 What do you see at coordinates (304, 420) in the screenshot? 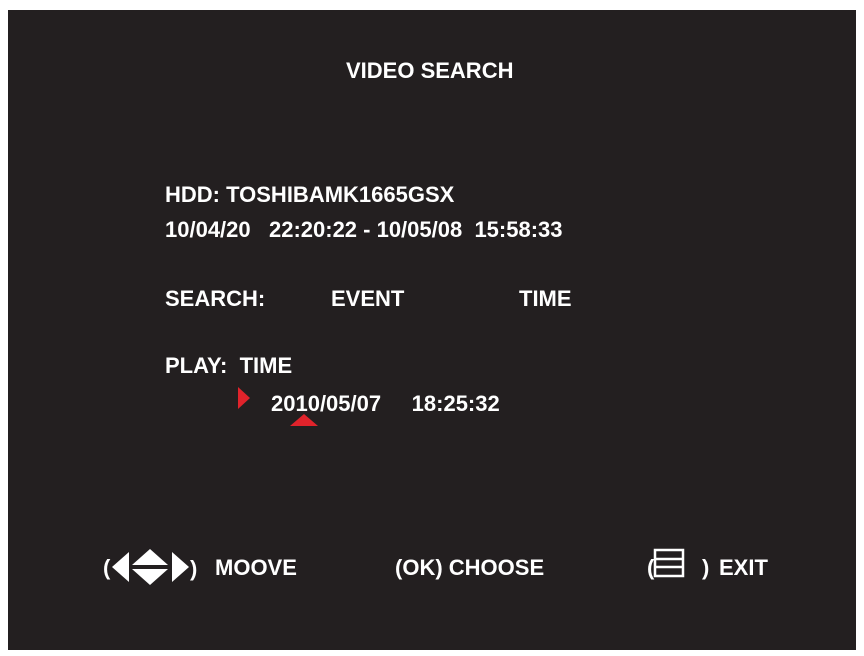
I see `cursor-up-icon` at bounding box center [304, 420].